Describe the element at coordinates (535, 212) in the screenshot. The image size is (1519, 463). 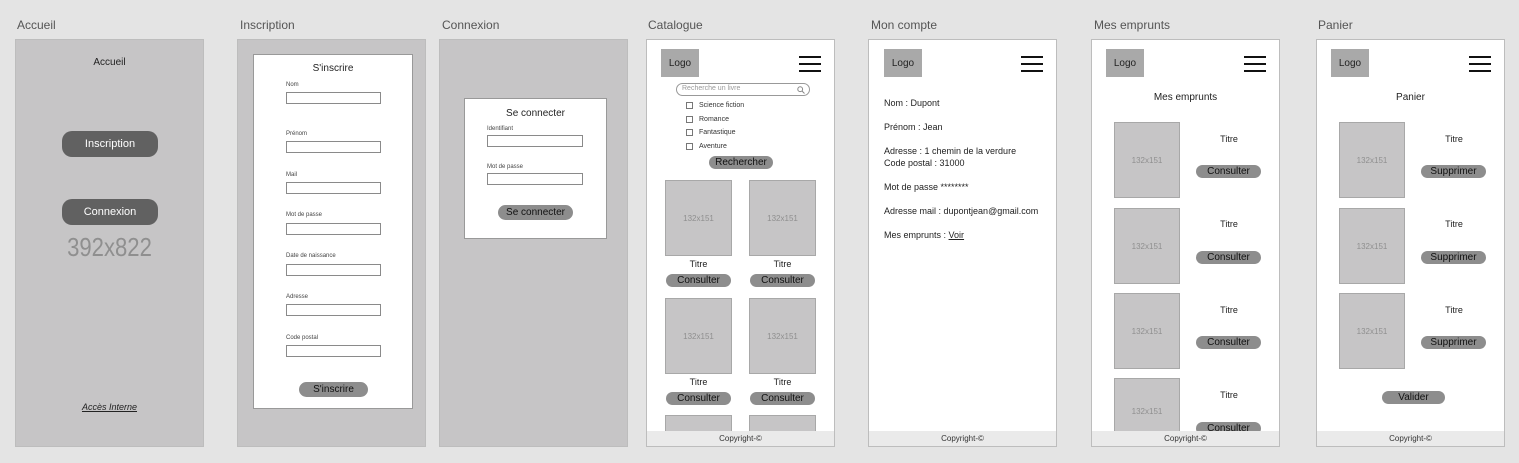
I see `se-connecter-button: Se connecter` at that location.